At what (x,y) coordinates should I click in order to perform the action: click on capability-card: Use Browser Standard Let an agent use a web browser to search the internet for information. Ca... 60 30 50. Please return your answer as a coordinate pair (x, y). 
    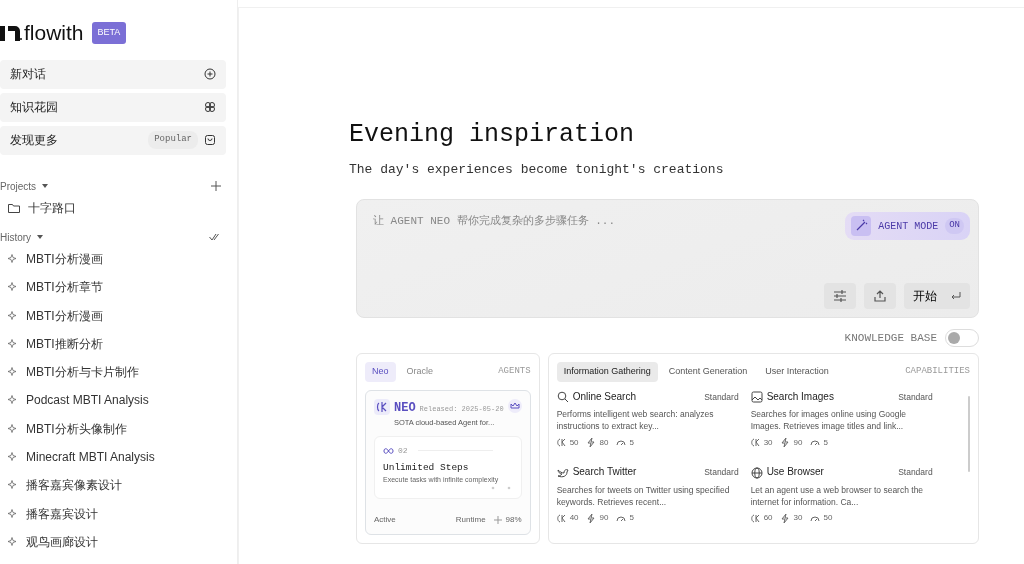
    Looking at the image, I should click on (841, 500).